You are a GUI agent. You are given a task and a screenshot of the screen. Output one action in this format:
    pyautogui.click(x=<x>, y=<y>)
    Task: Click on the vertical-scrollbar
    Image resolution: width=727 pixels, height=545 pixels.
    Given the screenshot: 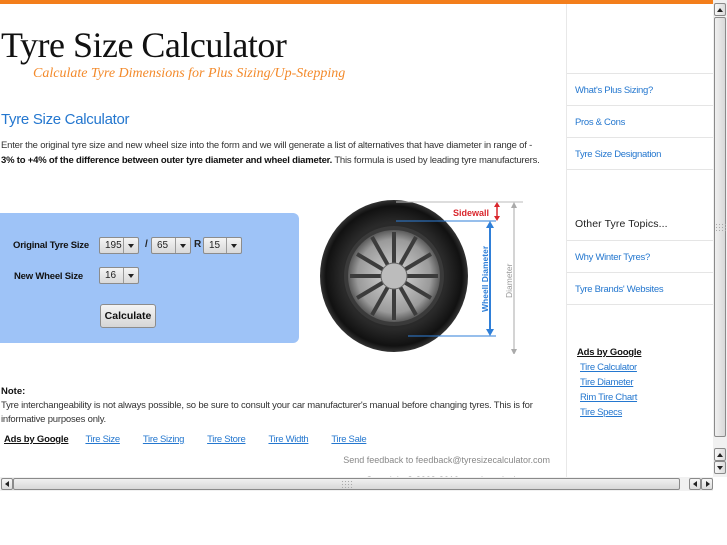 What is the action you would take?
    pyautogui.click(x=720, y=238)
    